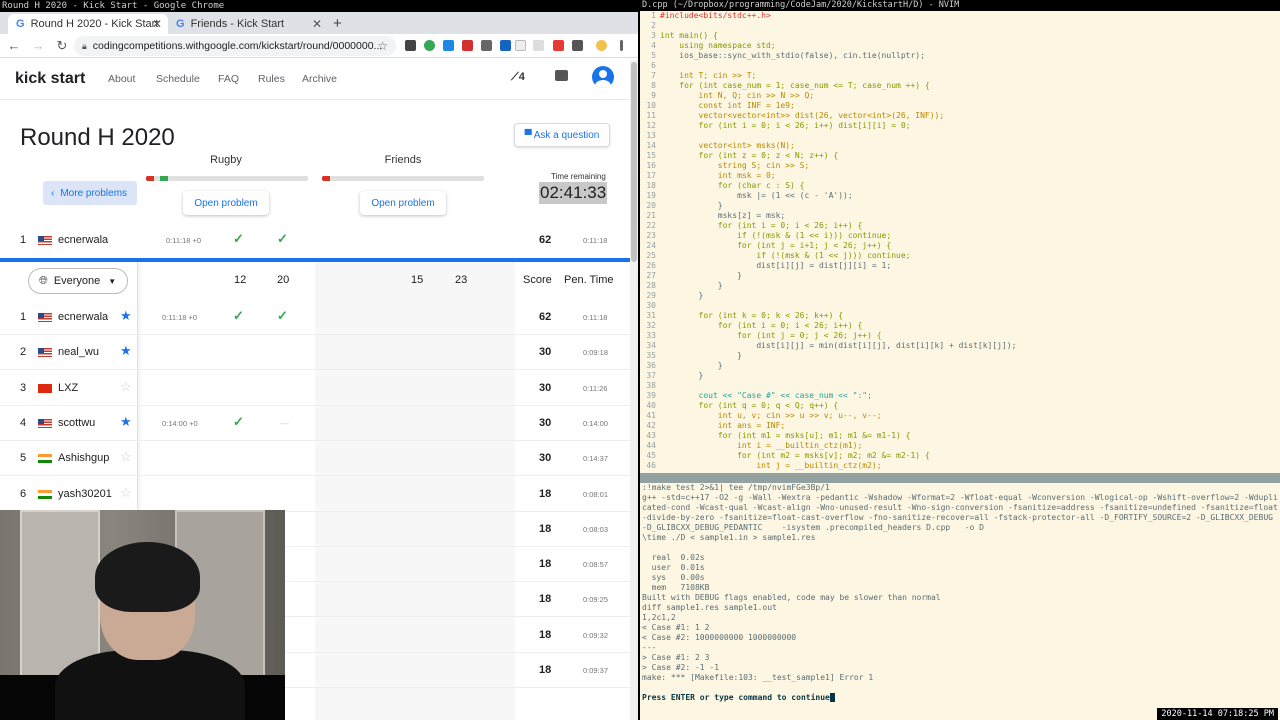  Describe the element at coordinates (121, 79) in the screenshot. I see `nav-about: About` at that location.